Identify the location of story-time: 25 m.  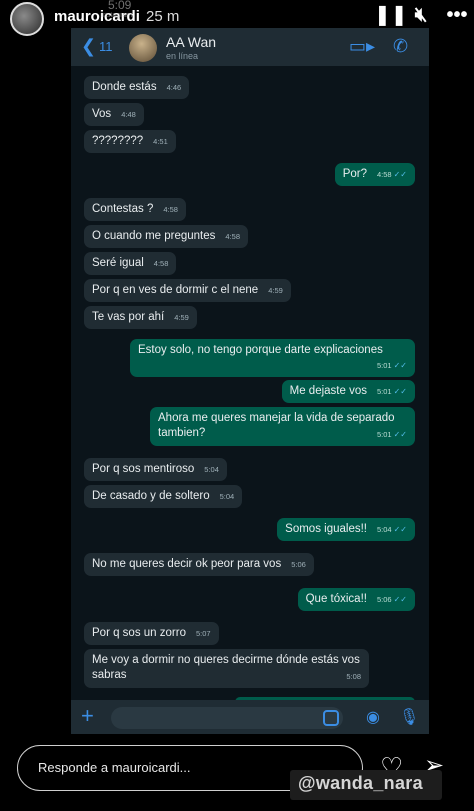
(163, 16).